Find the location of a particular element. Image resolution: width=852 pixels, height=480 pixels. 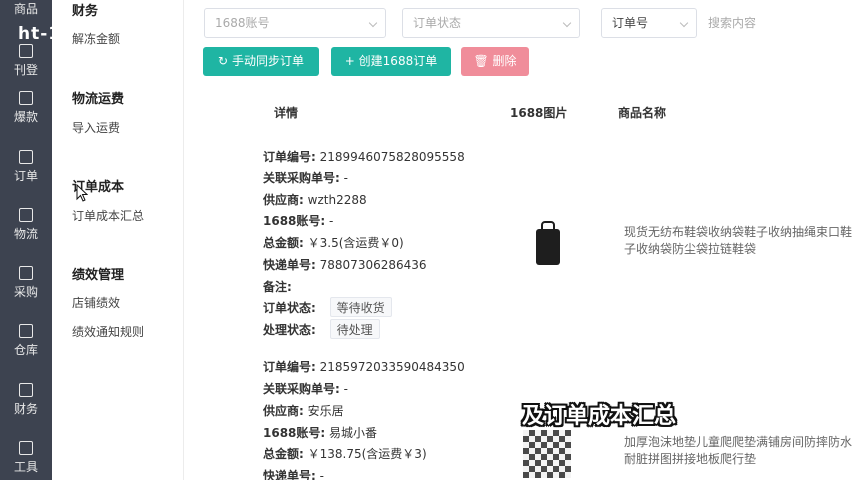

plus-icon: + is located at coordinates (349, 61).